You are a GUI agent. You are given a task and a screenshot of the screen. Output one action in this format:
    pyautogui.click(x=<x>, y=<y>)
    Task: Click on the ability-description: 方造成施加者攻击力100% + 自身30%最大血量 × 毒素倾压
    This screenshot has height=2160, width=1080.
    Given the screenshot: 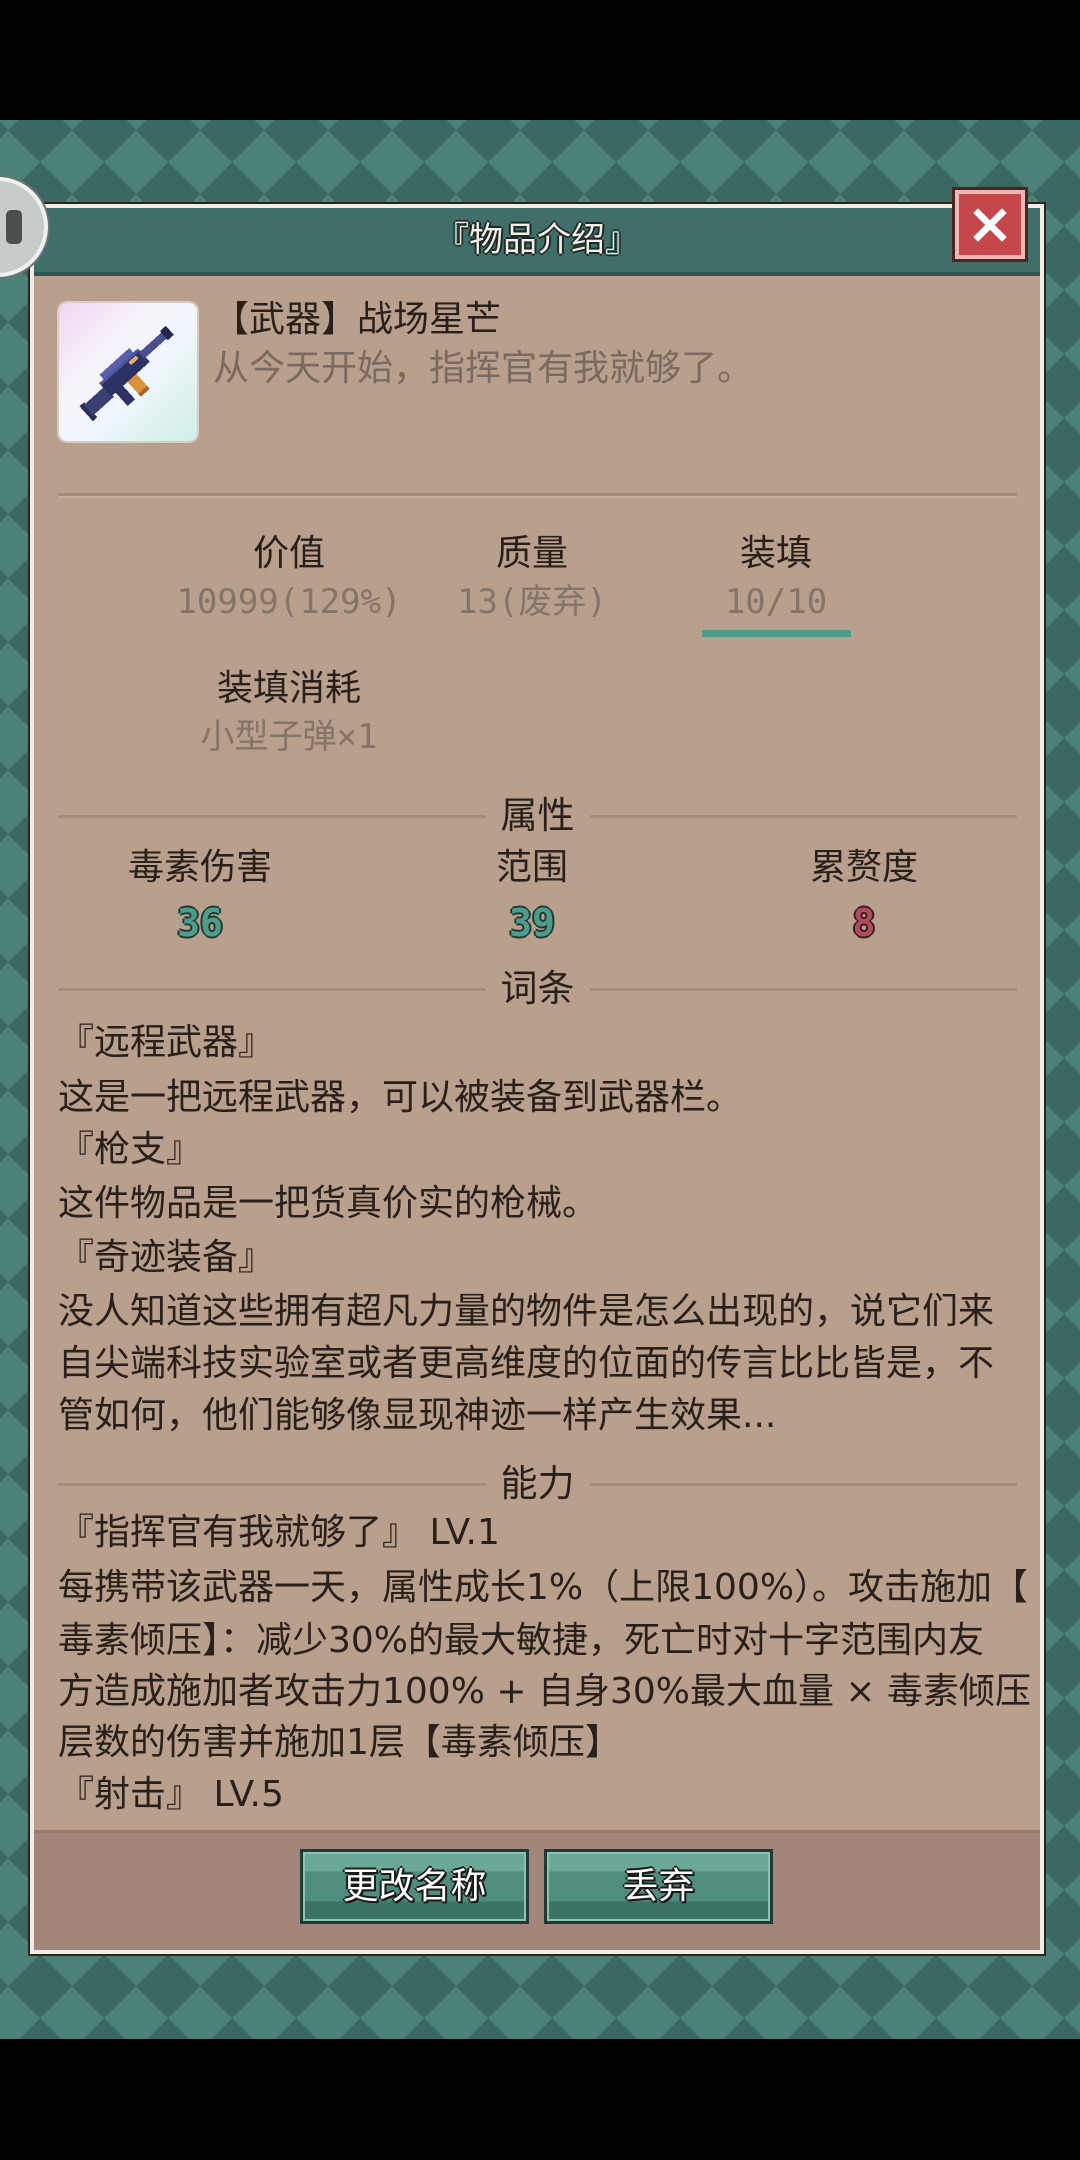 What is the action you would take?
    pyautogui.click(x=545, y=1691)
    